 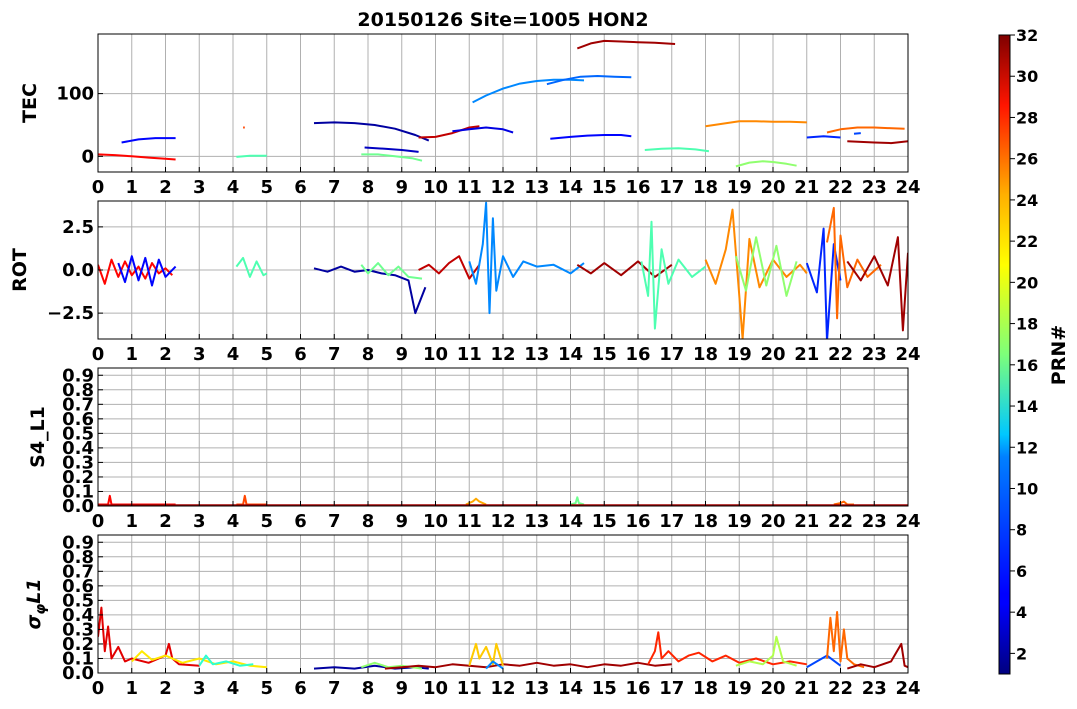 What do you see at coordinates (131, 187) in the screenshot?
I see `x-tick-label: 1` at bounding box center [131, 187].